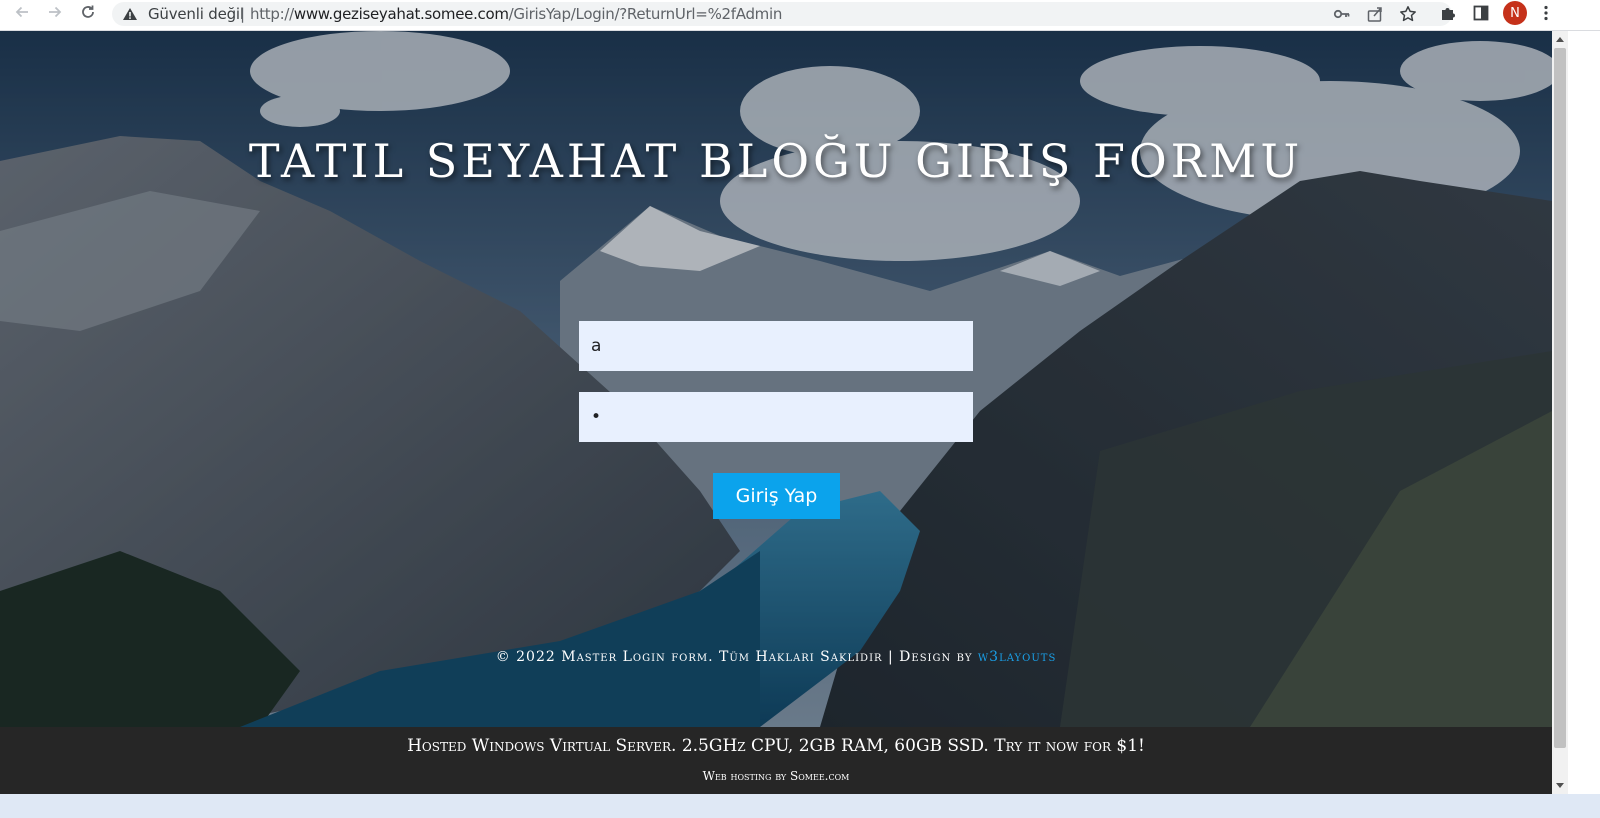  What do you see at coordinates (196, 14) in the screenshot?
I see `security-status: Güvenli değil` at bounding box center [196, 14].